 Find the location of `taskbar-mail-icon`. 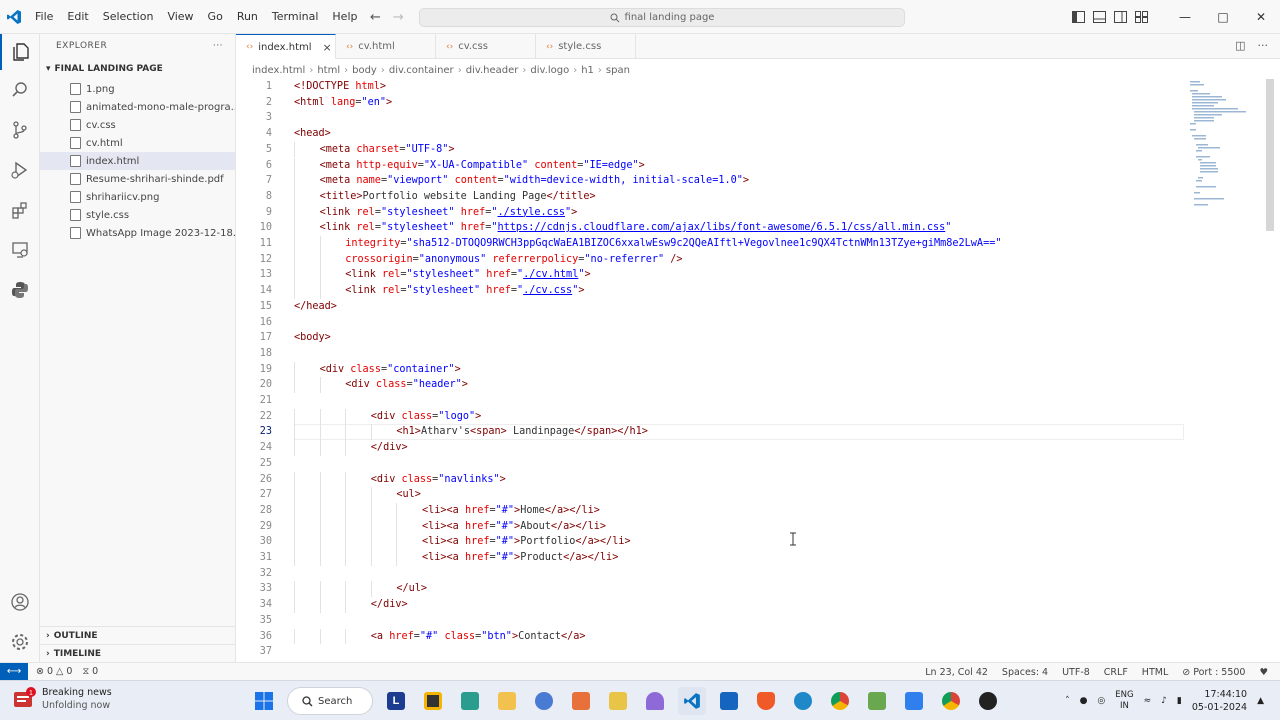

taskbar-mail-icon is located at coordinates (729, 701).